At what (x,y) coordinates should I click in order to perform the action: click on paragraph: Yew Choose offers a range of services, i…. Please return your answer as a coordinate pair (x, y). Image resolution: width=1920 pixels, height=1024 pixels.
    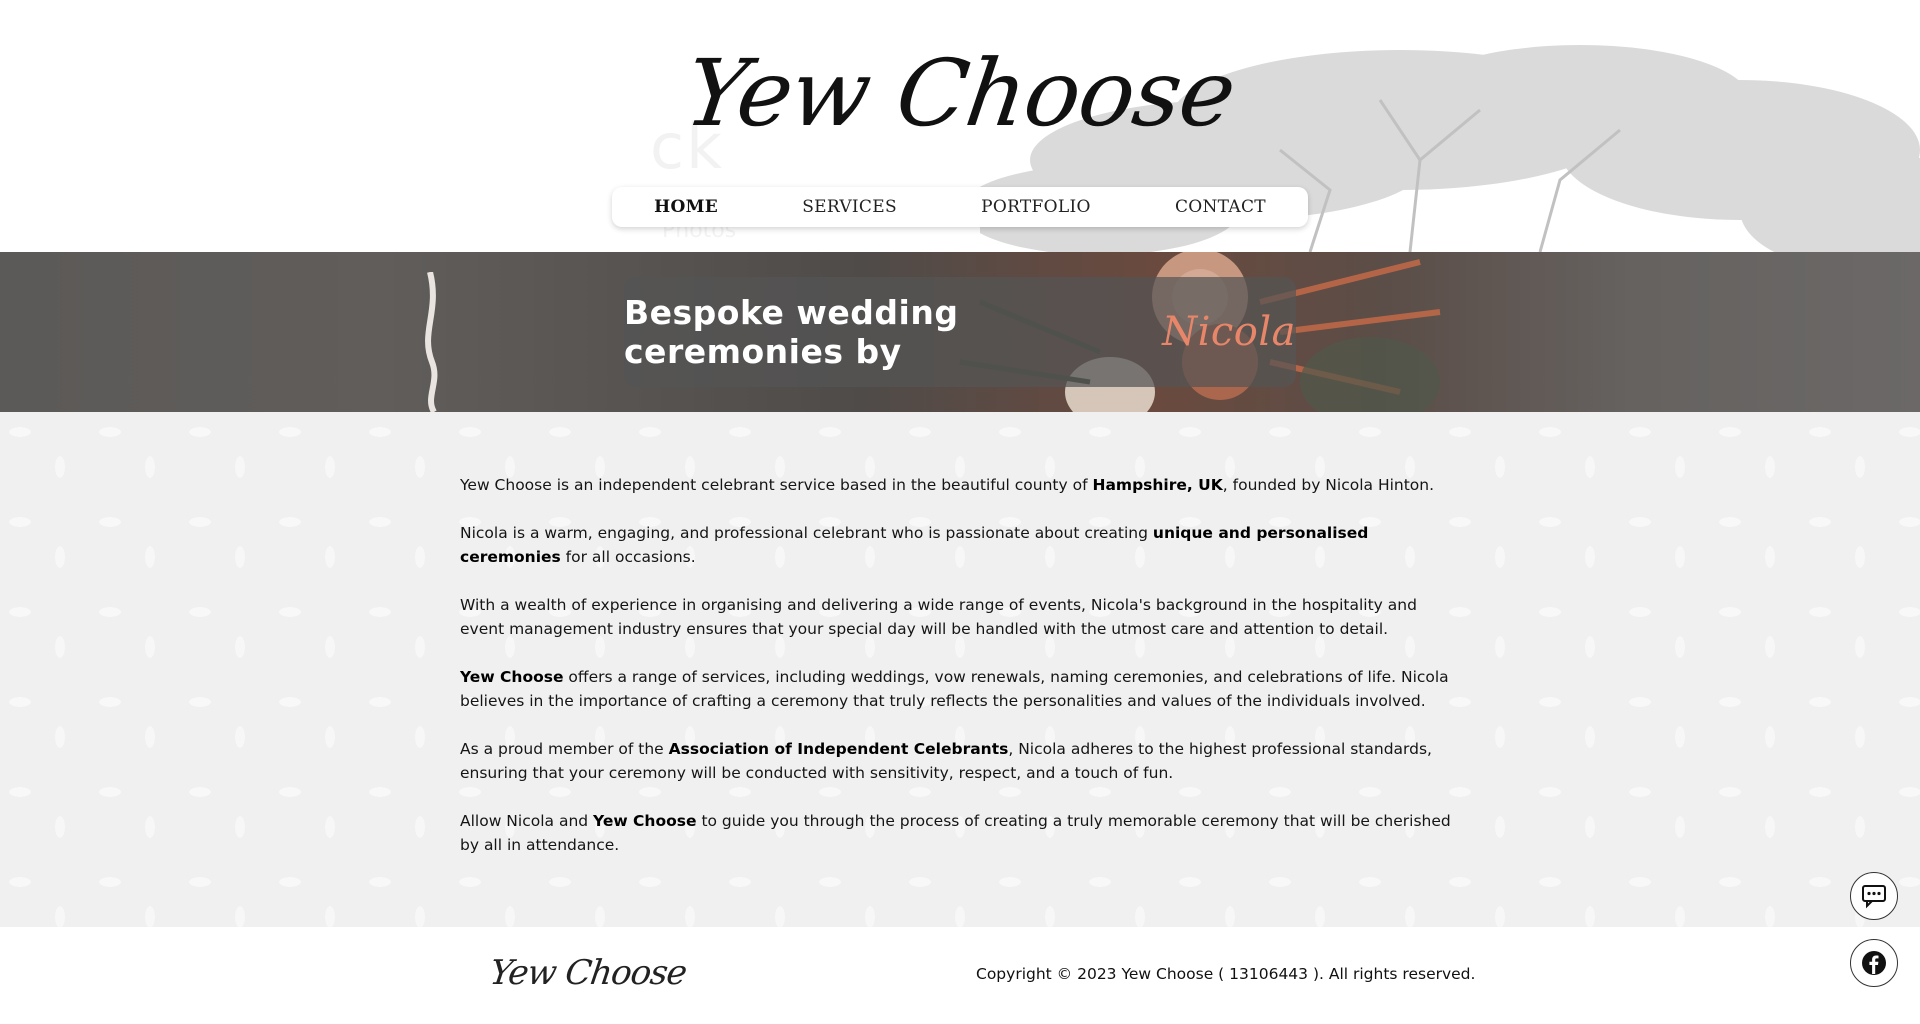
    Looking at the image, I should click on (954, 689).